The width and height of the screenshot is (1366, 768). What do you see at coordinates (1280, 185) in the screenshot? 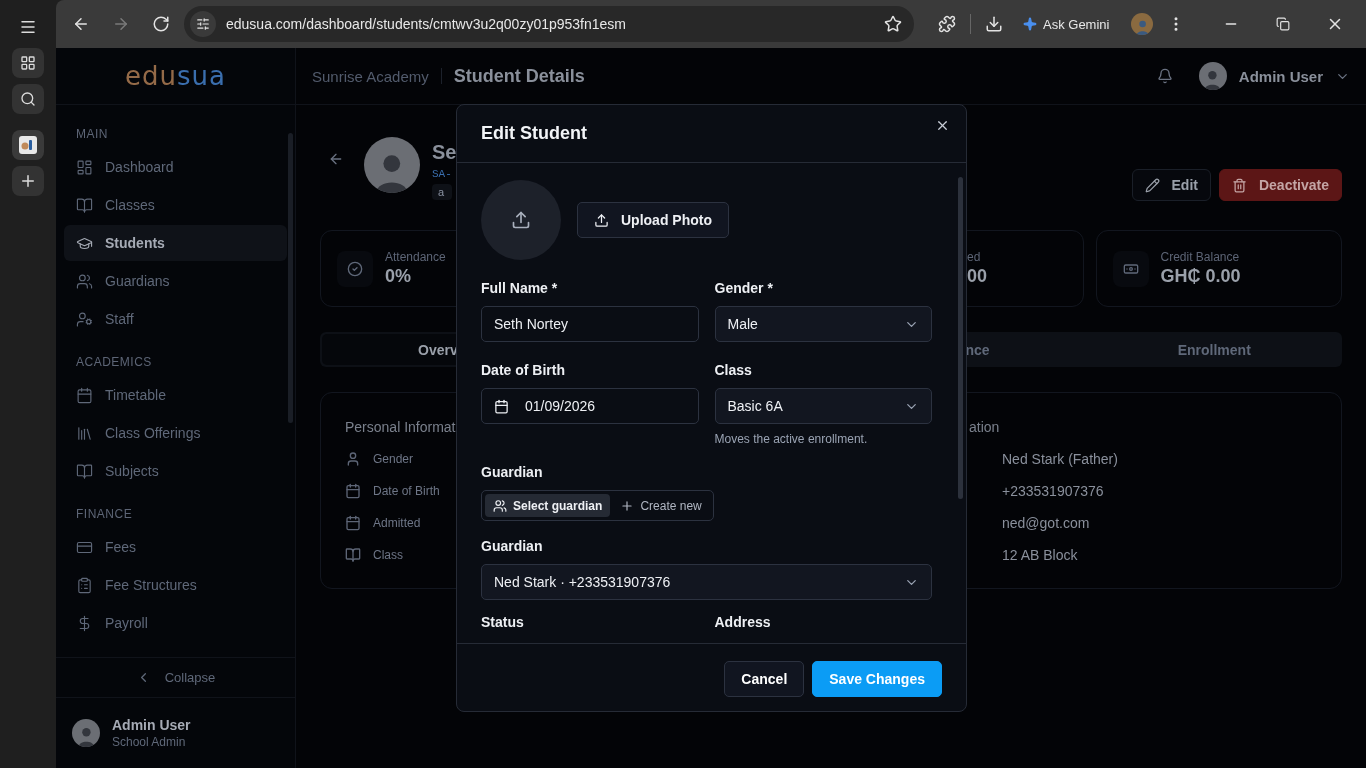
I see `deactivate-button: Deactivate` at bounding box center [1280, 185].